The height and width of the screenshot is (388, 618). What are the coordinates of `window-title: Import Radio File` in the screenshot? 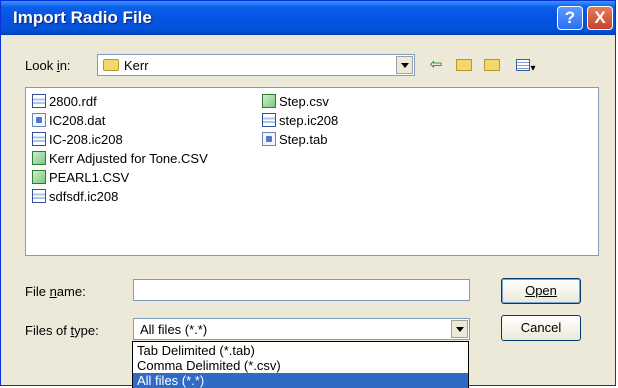 It's located at (82, 17).